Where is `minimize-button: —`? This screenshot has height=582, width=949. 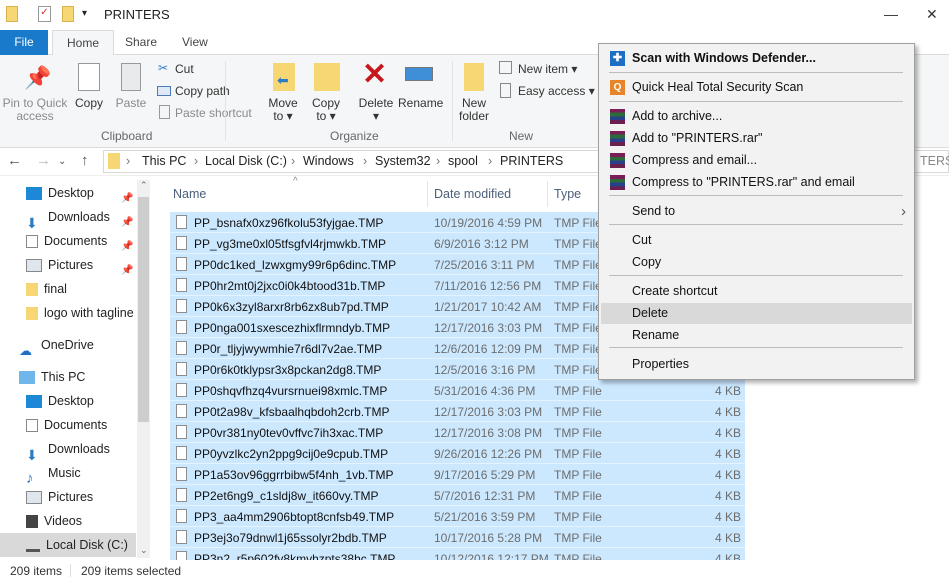
minimize-button: — is located at coordinates (891, 14).